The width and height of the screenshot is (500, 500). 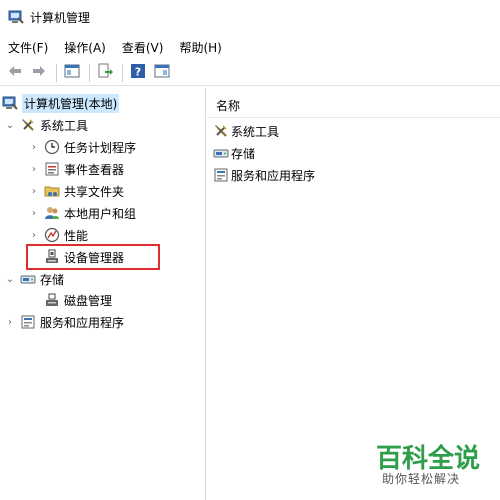 I want to click on tree-item-label: 服务和应用程序, so click(x=82, y=322).